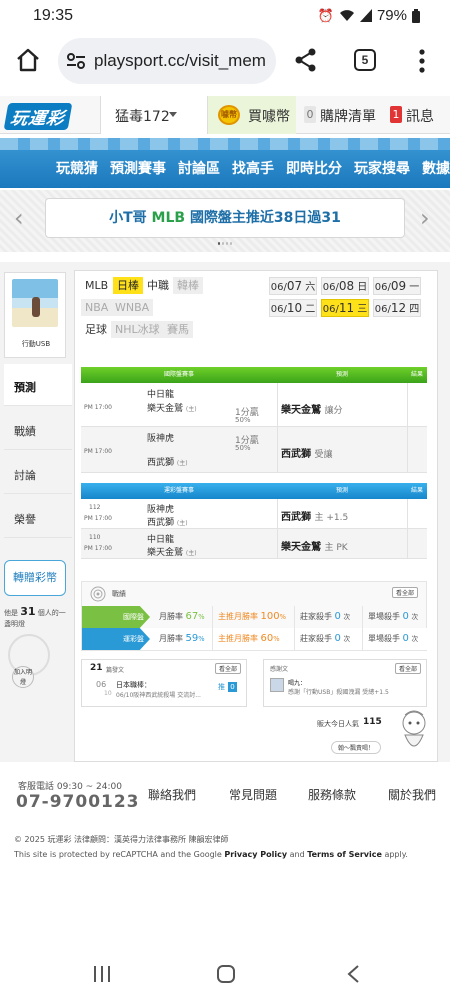 This screenshot has height=1000, width=450. Describe the element at coordinates (314, 168) in the screenshot. I see `nav-item-livescore: 即時比分` at that location.